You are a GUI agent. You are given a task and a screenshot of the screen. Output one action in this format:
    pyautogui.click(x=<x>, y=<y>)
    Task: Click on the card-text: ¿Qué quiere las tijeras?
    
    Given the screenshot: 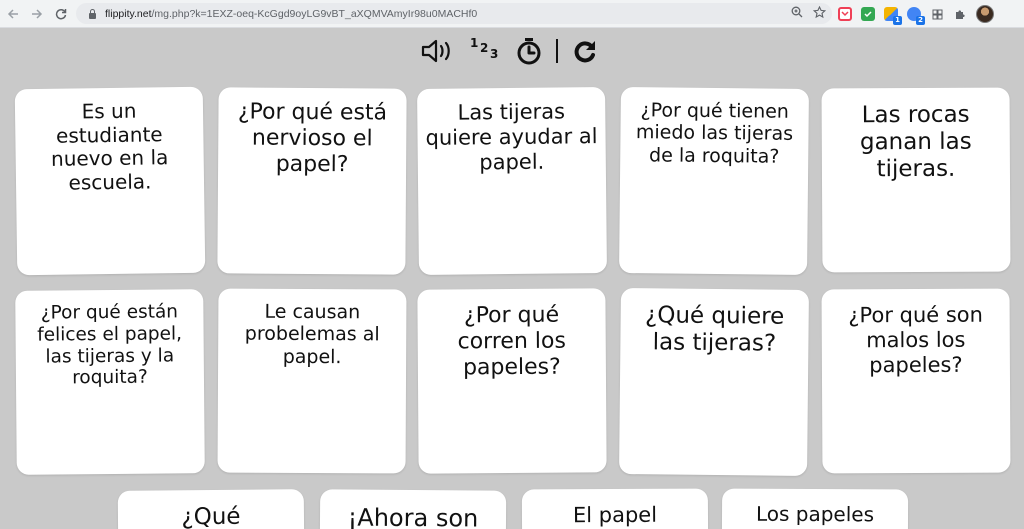 What is the action you would take?
    pyautogui.click(x=714, y=329)
    